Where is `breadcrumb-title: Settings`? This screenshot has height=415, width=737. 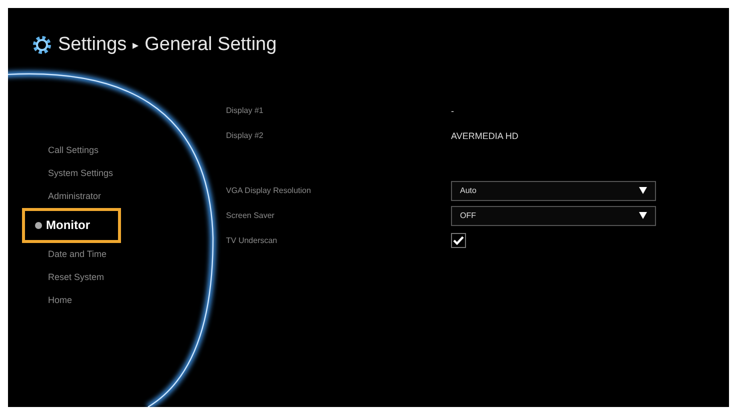 breadcrumb-title: Settings is located at coordinates (92, 45).